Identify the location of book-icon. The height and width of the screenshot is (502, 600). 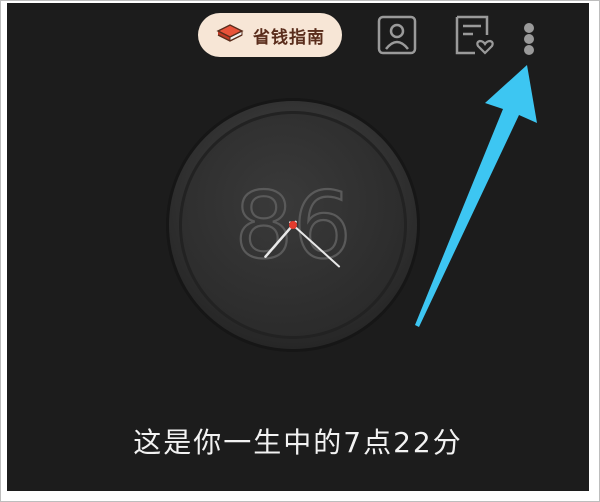
(230, 35).